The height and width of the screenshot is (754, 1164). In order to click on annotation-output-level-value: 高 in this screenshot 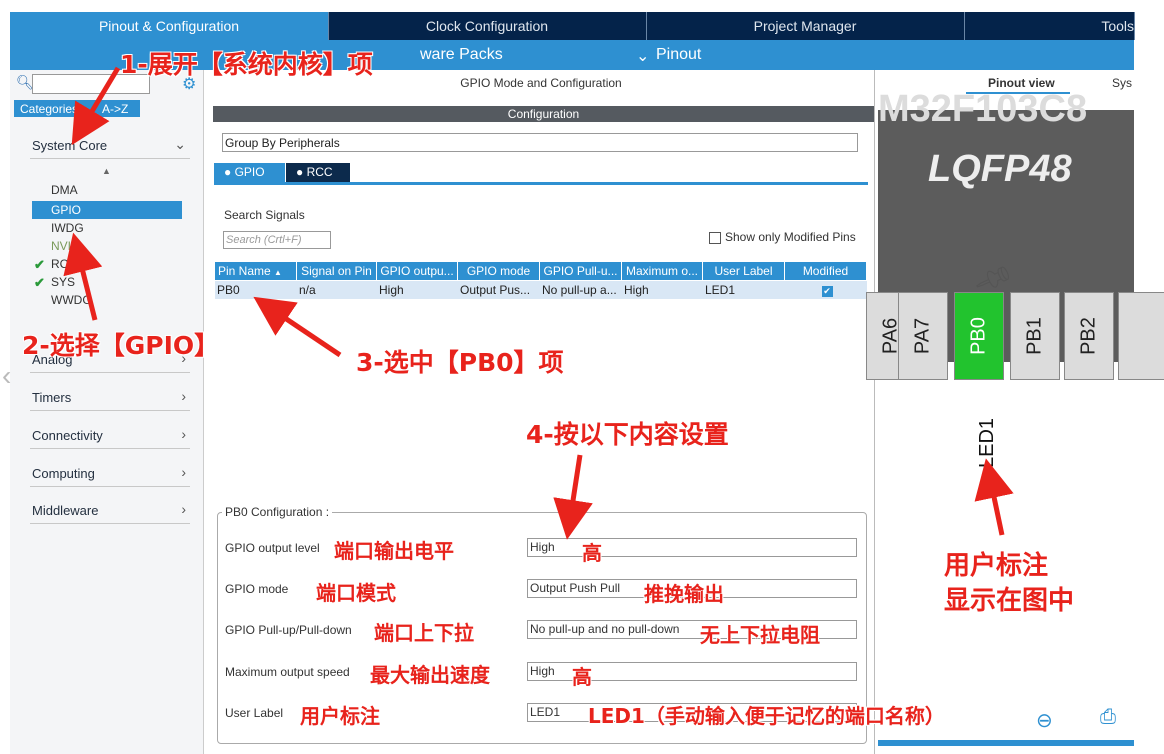, I will do `click(592, 553)`.